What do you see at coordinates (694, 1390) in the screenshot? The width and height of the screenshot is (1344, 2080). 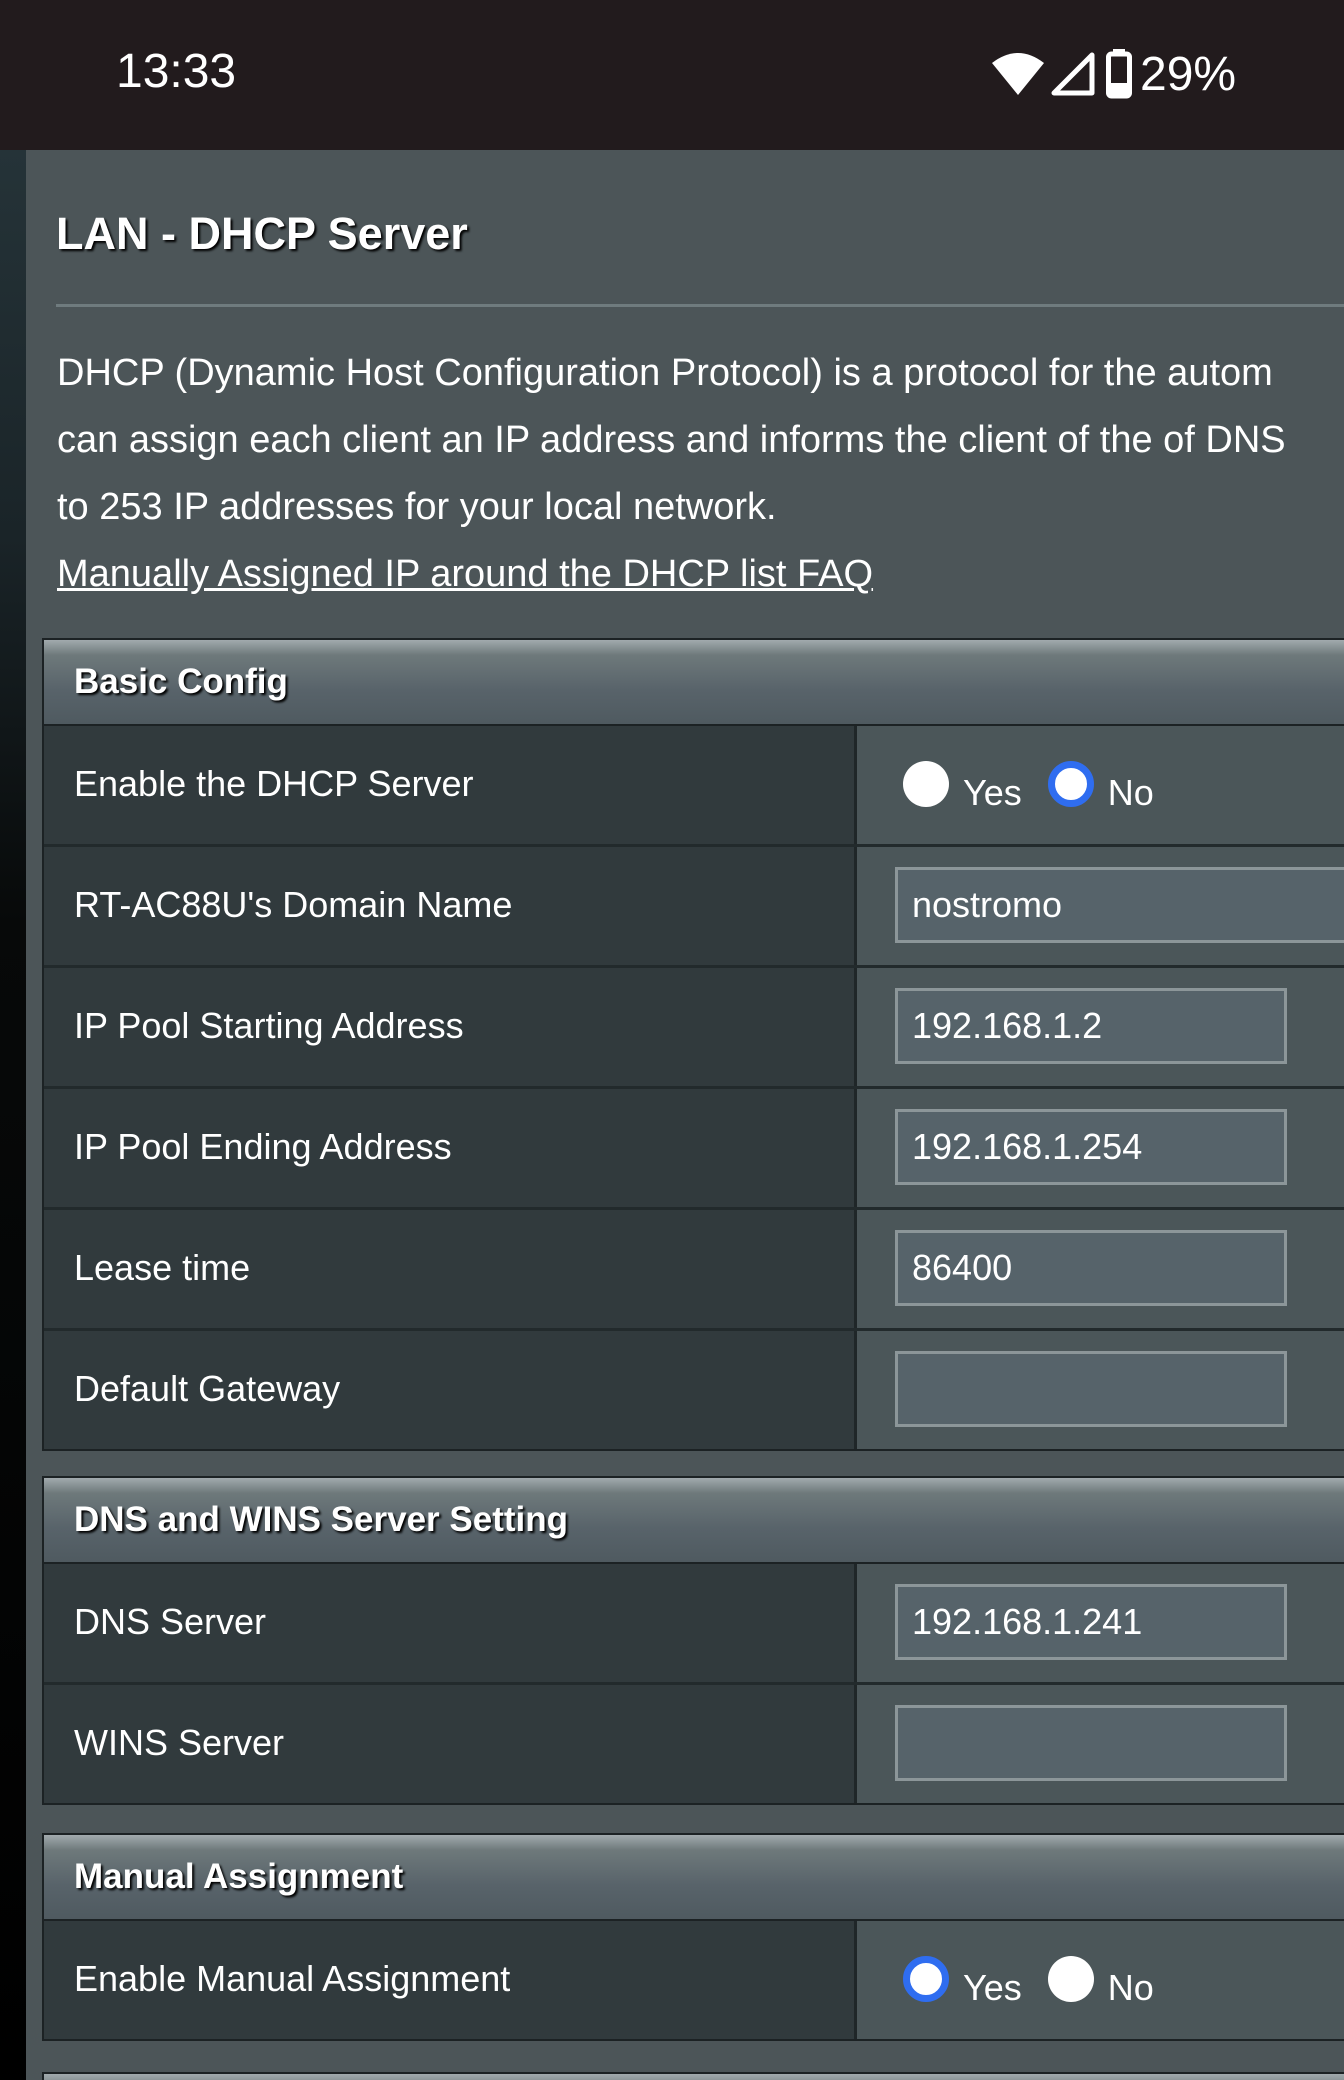 I see `row-default-gateway: Default Gateway` at bounding box center [694, 1390].